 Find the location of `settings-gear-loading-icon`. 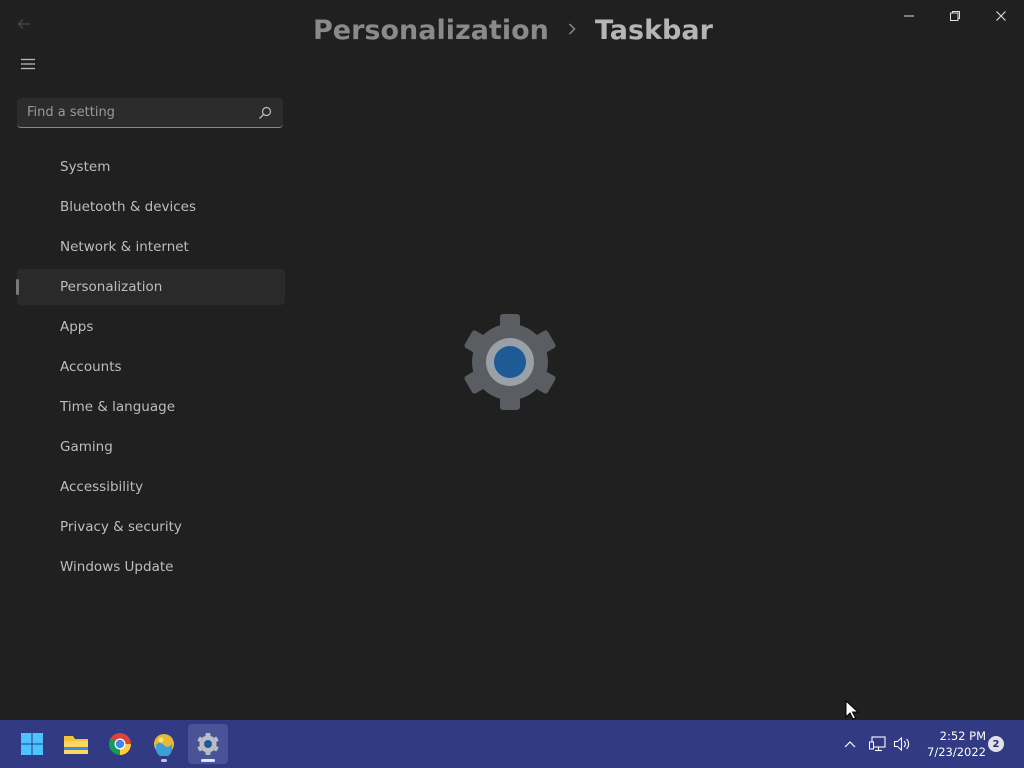

settings-gear-loading-icon is located at coordinates (510, 362).